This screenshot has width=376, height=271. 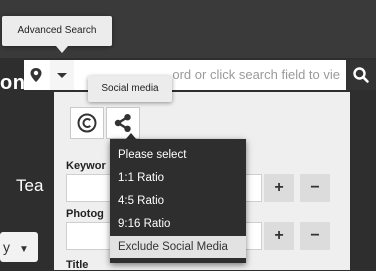 I want to click on caret-down-icon, so click(x=62, y=75).